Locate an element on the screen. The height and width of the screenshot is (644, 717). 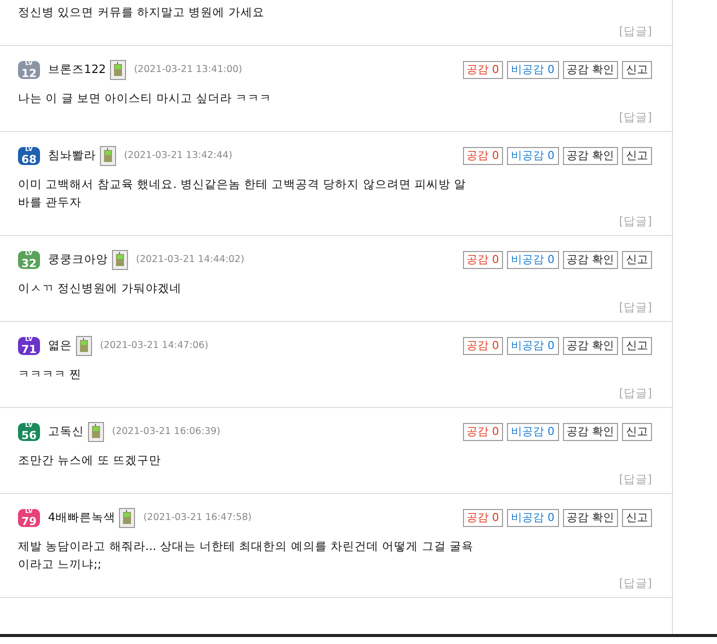
comment-text: 정신병 있으면 커뮤를 하지말고 병원에 가세요 is located at coordinates (142, 12).